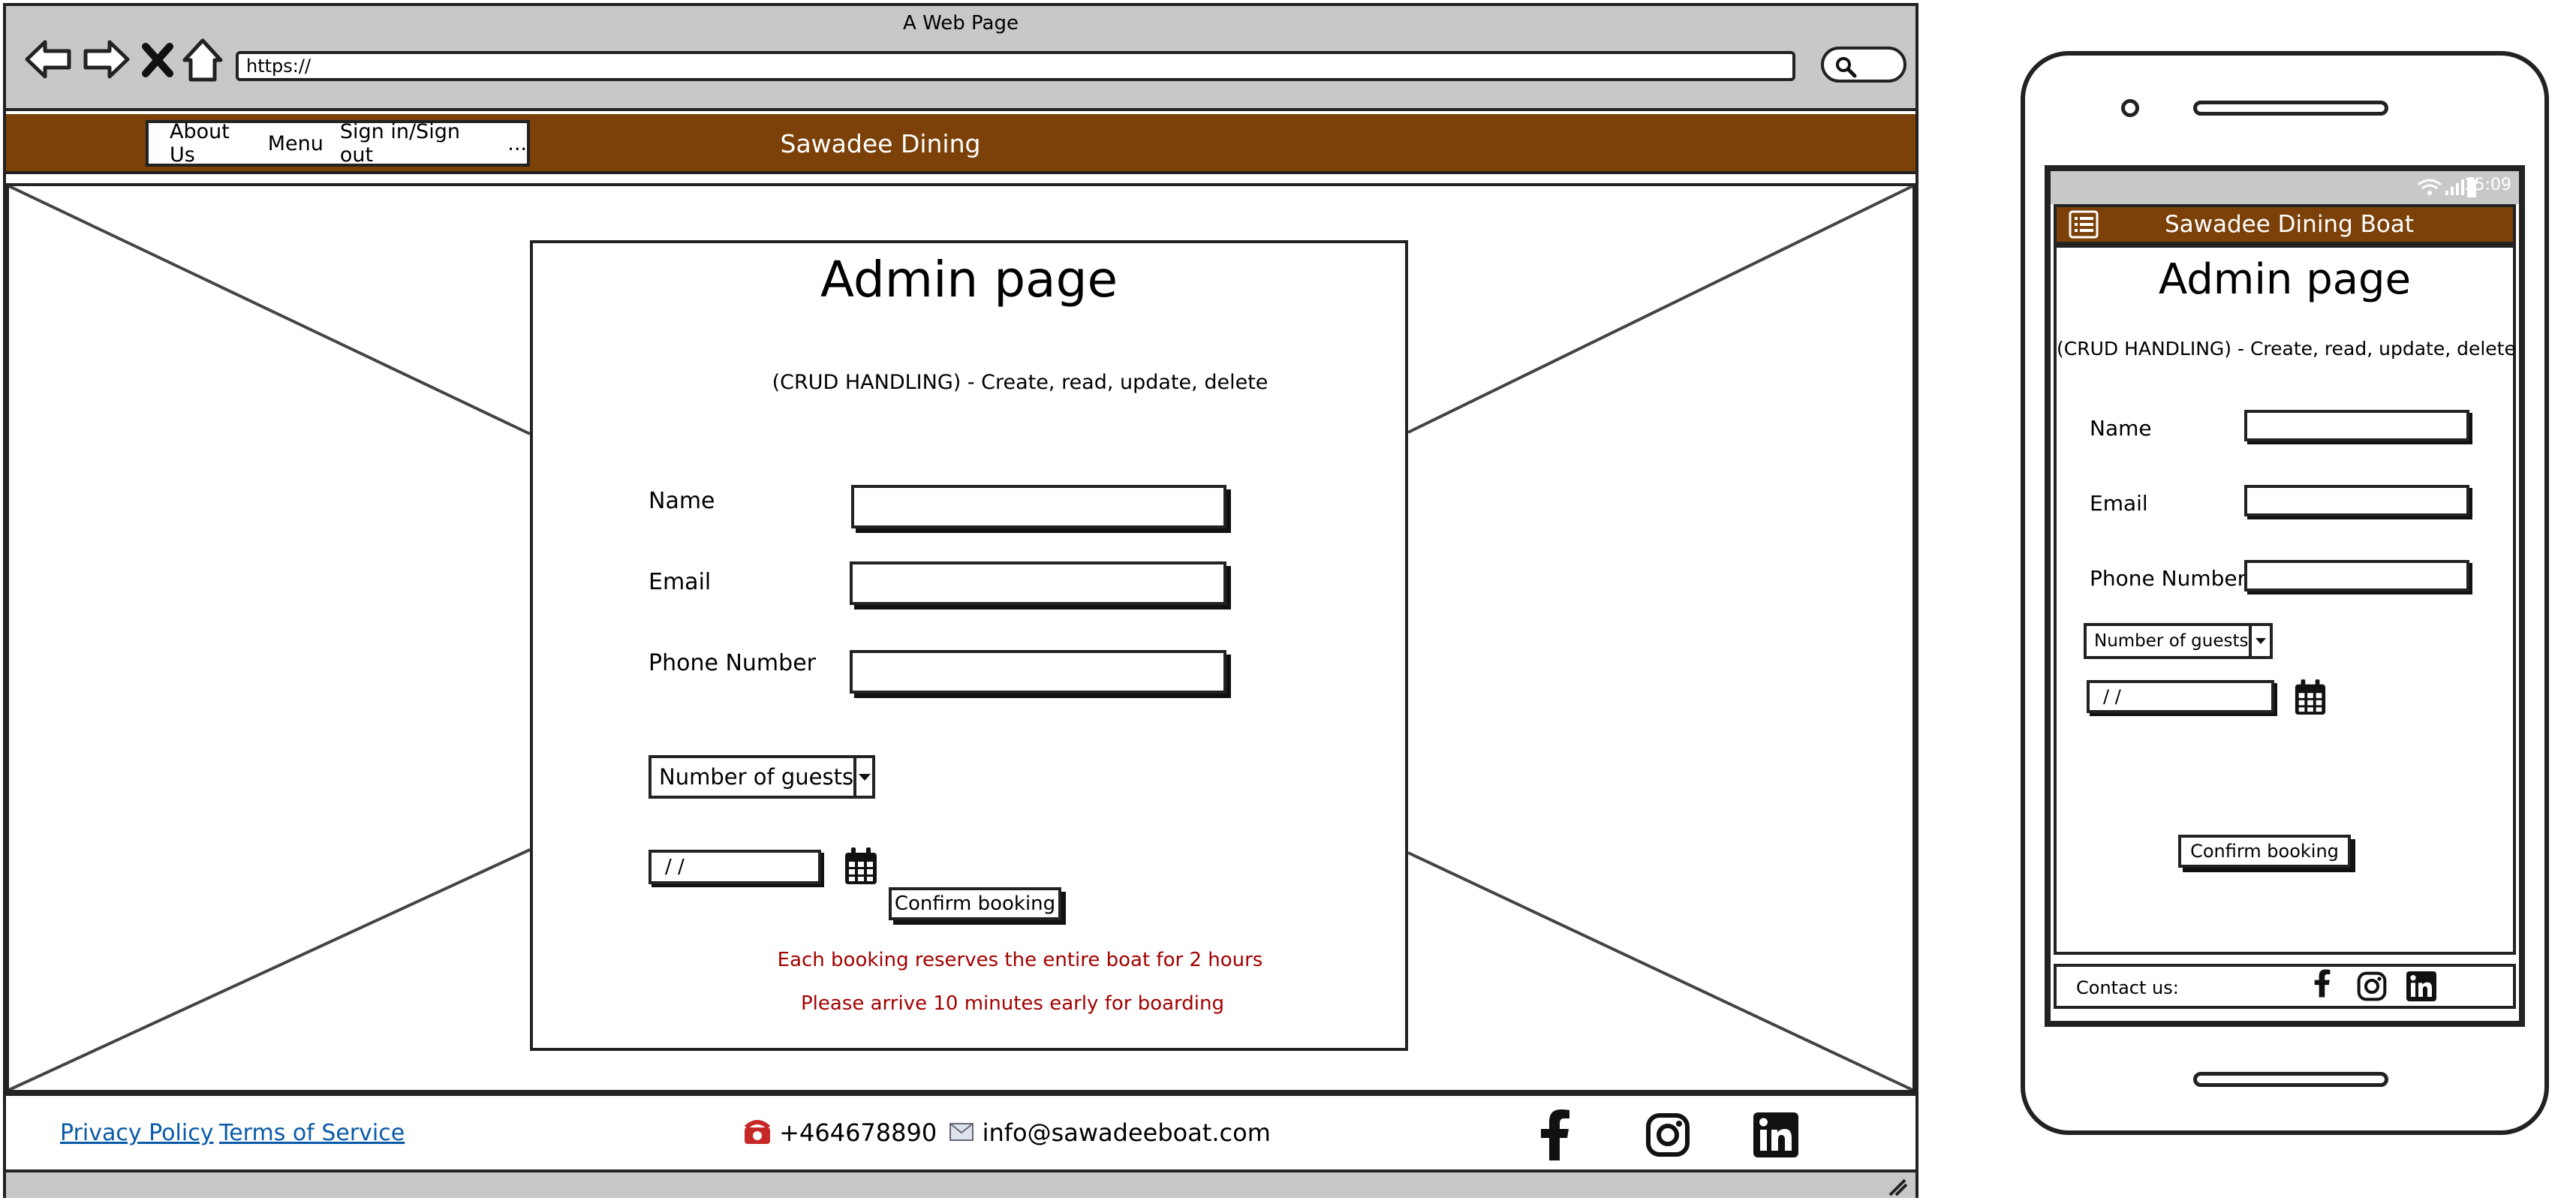 The height and width of the screenshot is (1201, 2576). What do you see at coordinates (732, 663) in the screenshot?
I see `phone-number-label: Phone Number` at bounding box center [732, 663].